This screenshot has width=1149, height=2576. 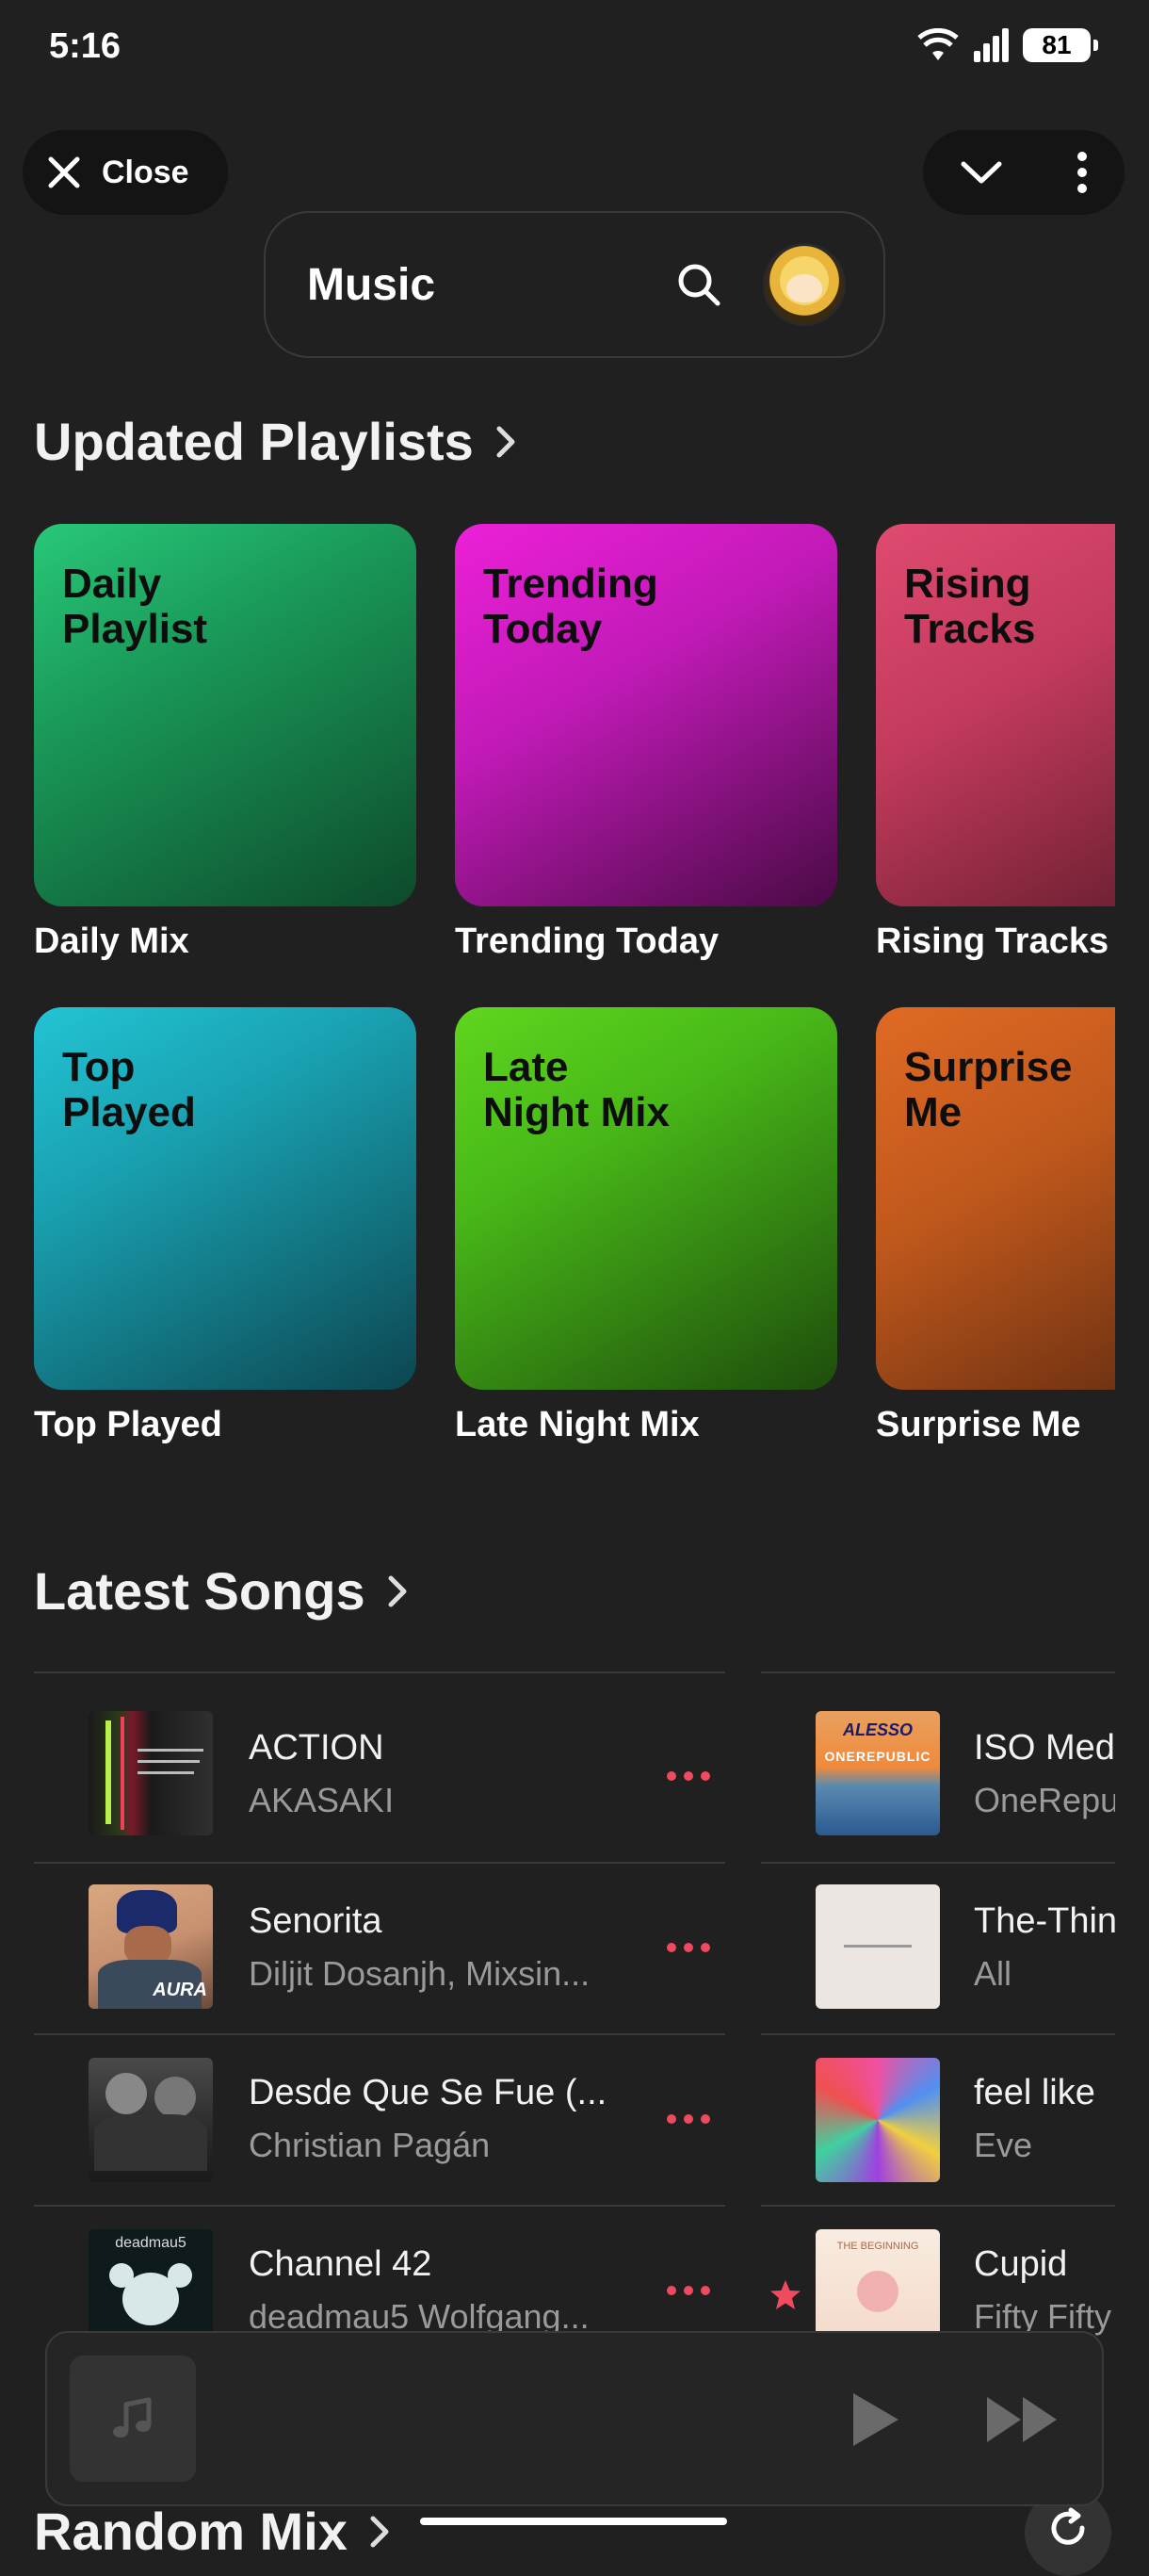 I want to click on song-title: Cupid, so click(x=1021, y=2264).